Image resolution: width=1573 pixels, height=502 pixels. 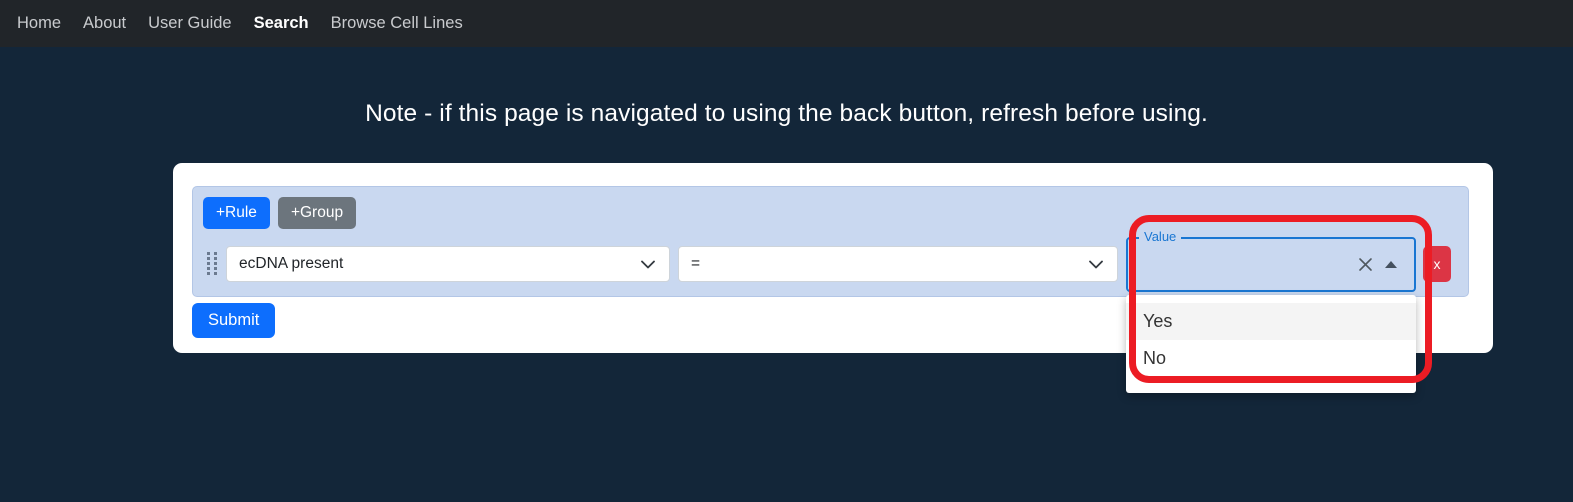 What do you see at coordinates (898, 264) in the screenshot?
I see `rule-operator-select: =` at bounding box center [898, 264].